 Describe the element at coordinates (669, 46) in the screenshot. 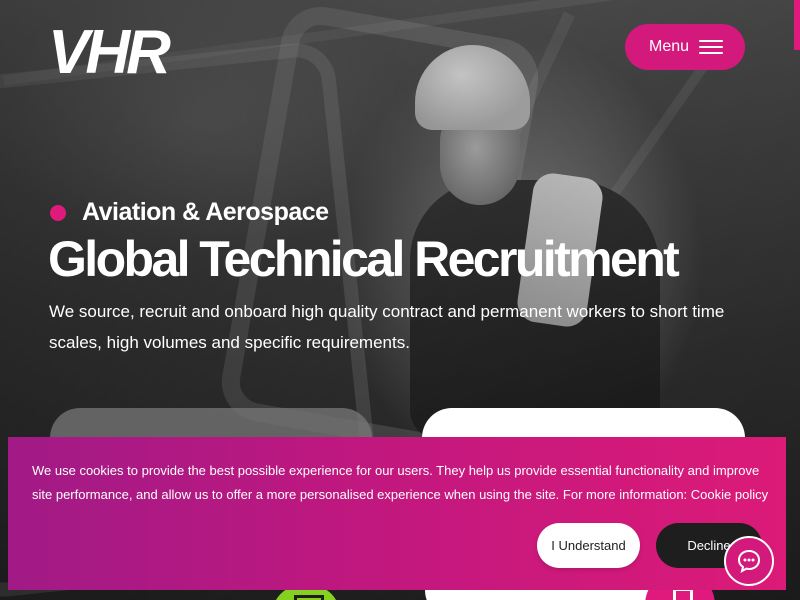

I see `menu-label: Menu` at that location.